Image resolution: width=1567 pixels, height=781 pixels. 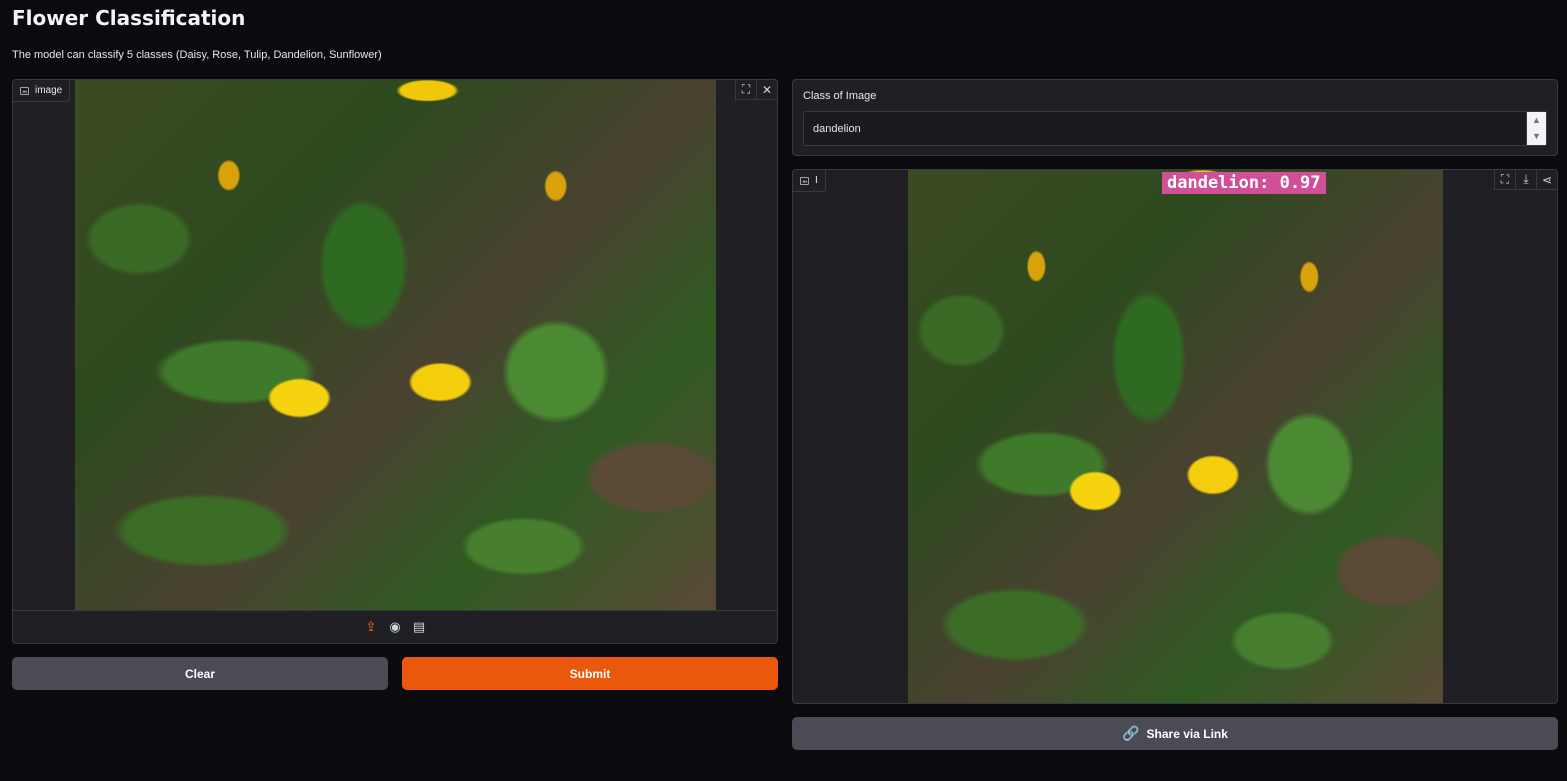 I want to click on clipboard-icon: ▤, so click(x=419, y=627).